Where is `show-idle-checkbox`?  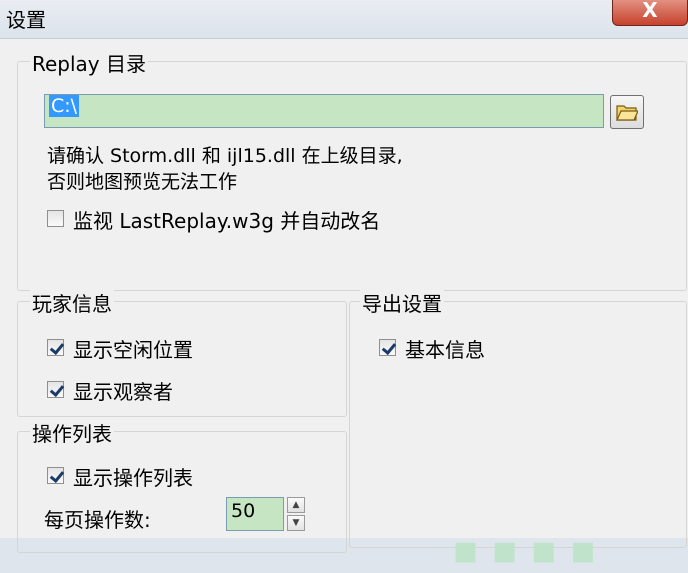
show-idle-checkbox is located at coordinates (55, 347).